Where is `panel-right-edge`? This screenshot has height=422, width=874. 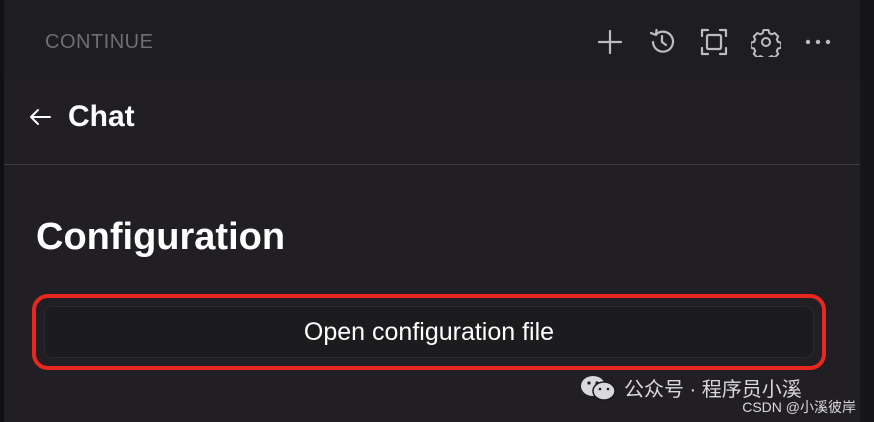 panel-right-edge is located at coordinates (867, 211).